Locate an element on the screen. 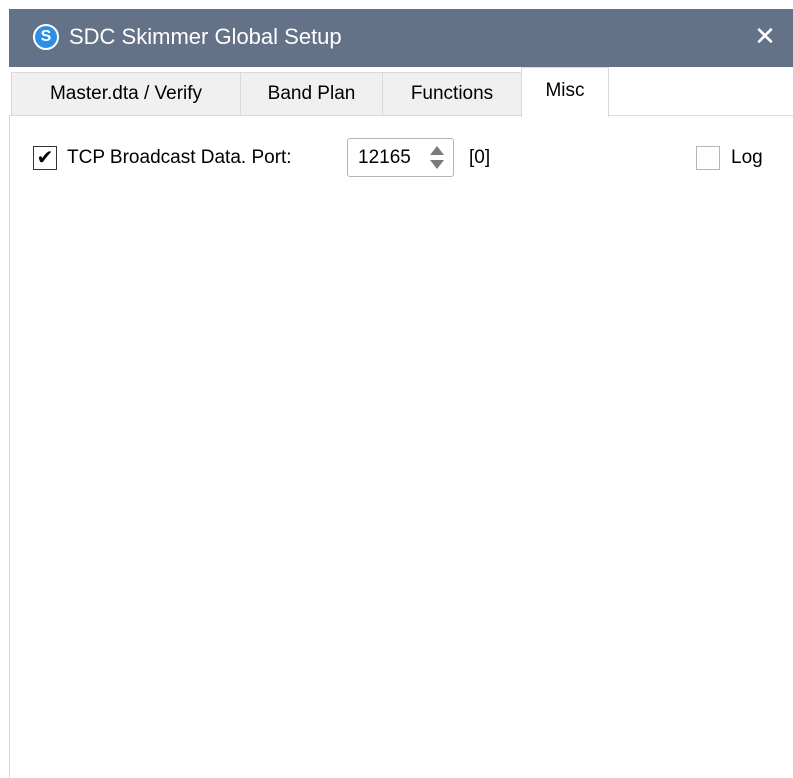 The height and width of the screenshot is (778, 793). tcp-broadcast-label: TCP Broadcast Data. Port: is located at coordinates (179, 157).